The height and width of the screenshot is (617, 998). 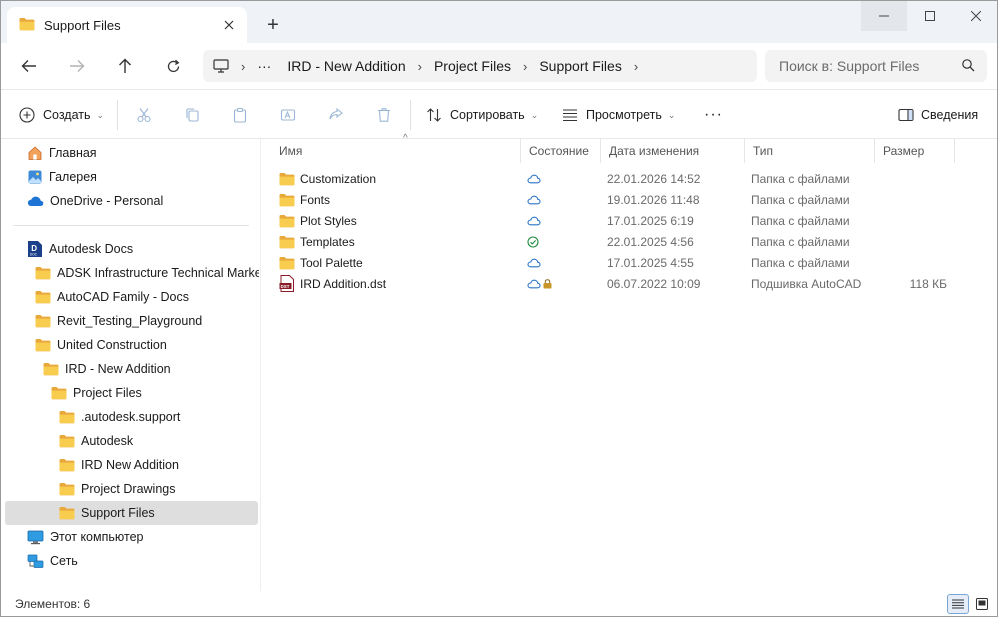 What do you see at coordinates (884, 16) in the screenshot?
I see `minimize-button` at bounding box center [884, 16].